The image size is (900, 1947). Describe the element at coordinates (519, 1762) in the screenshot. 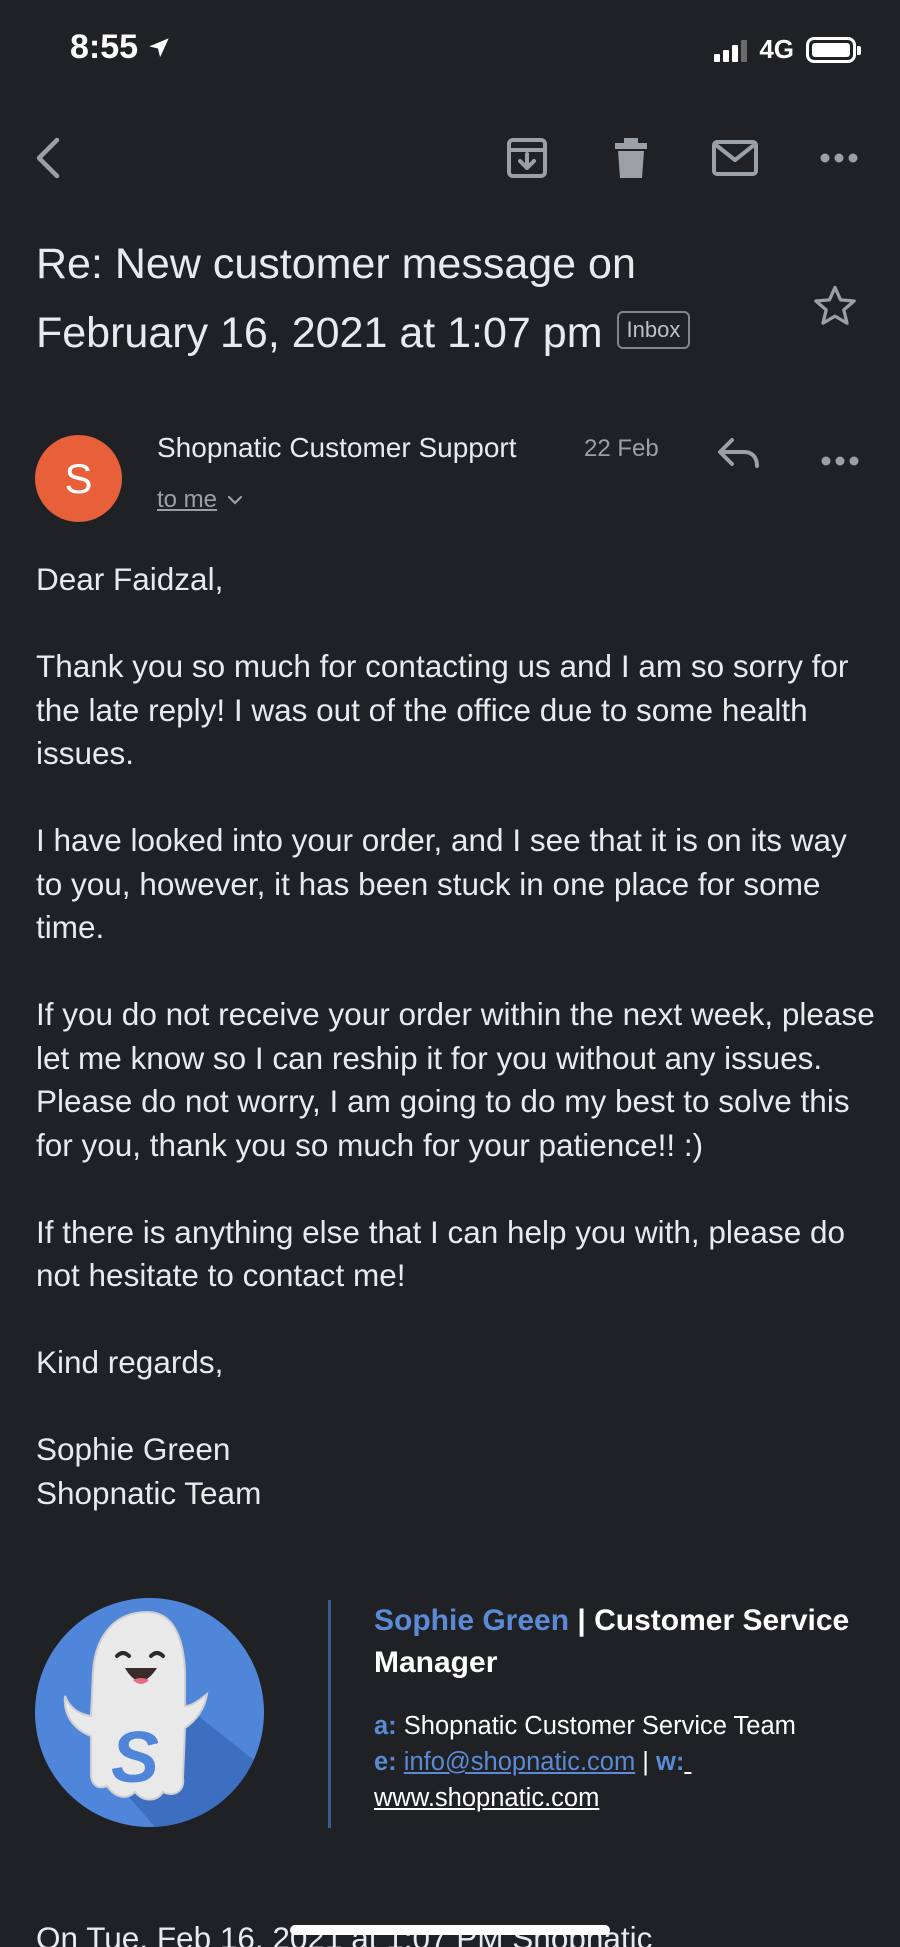

I see `email-link: info@shopnatic.com` at that location.